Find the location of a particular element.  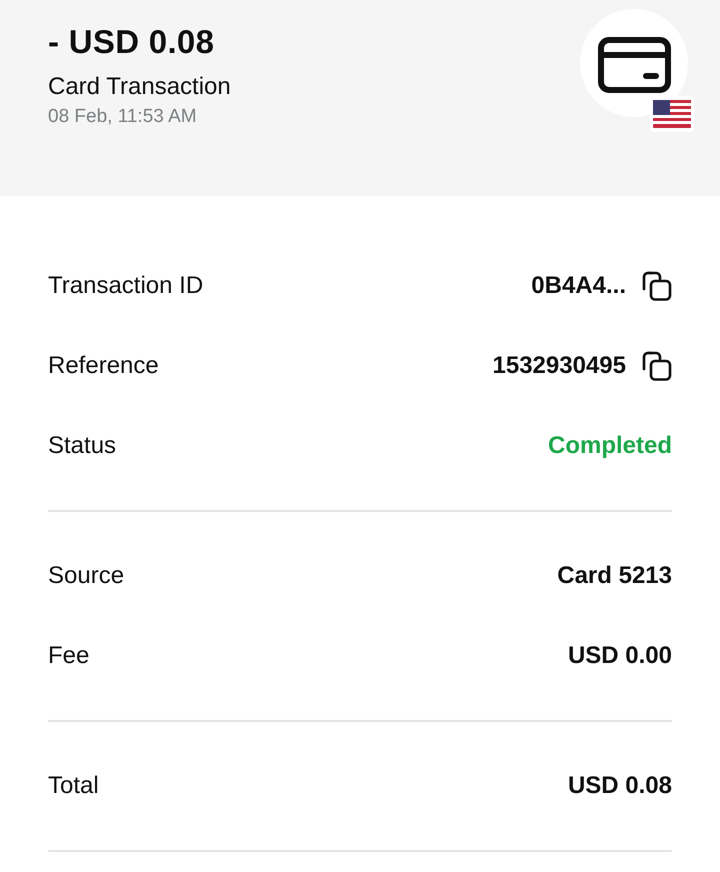

field-label: Reference is located at coordinates (103, 366).